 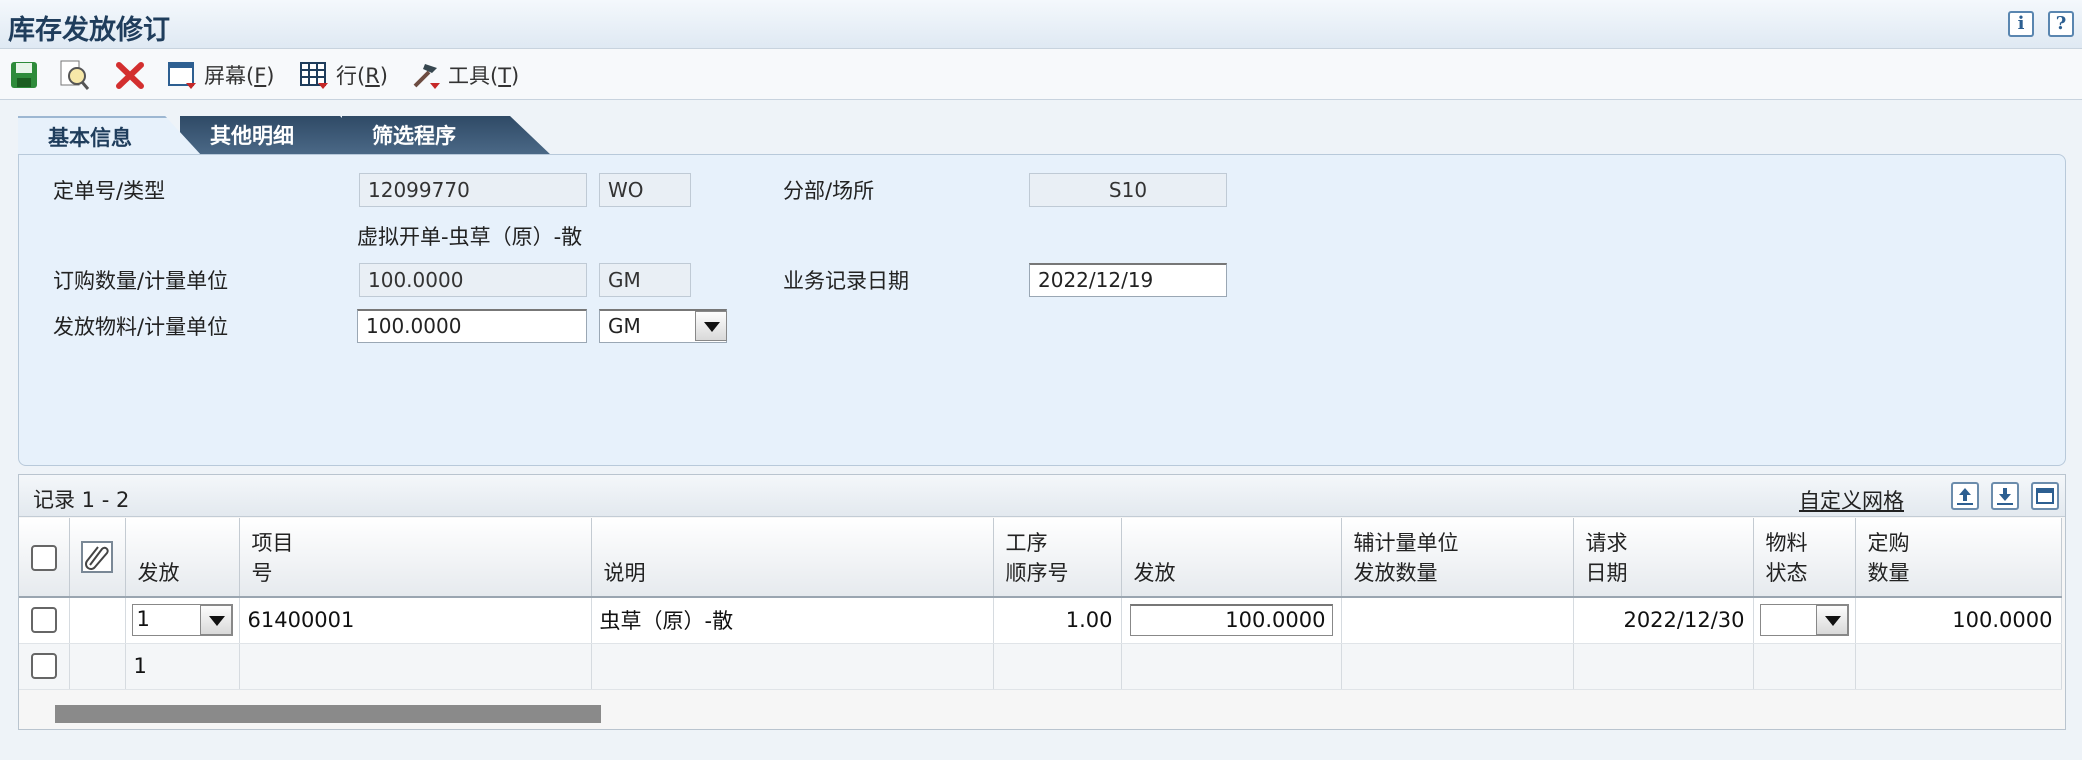 What do you see at coordinates (1395, 573) in the screenshot?
I see `col-sec-uom-label-2: 发放数量` at bounding box center [1395, 573].